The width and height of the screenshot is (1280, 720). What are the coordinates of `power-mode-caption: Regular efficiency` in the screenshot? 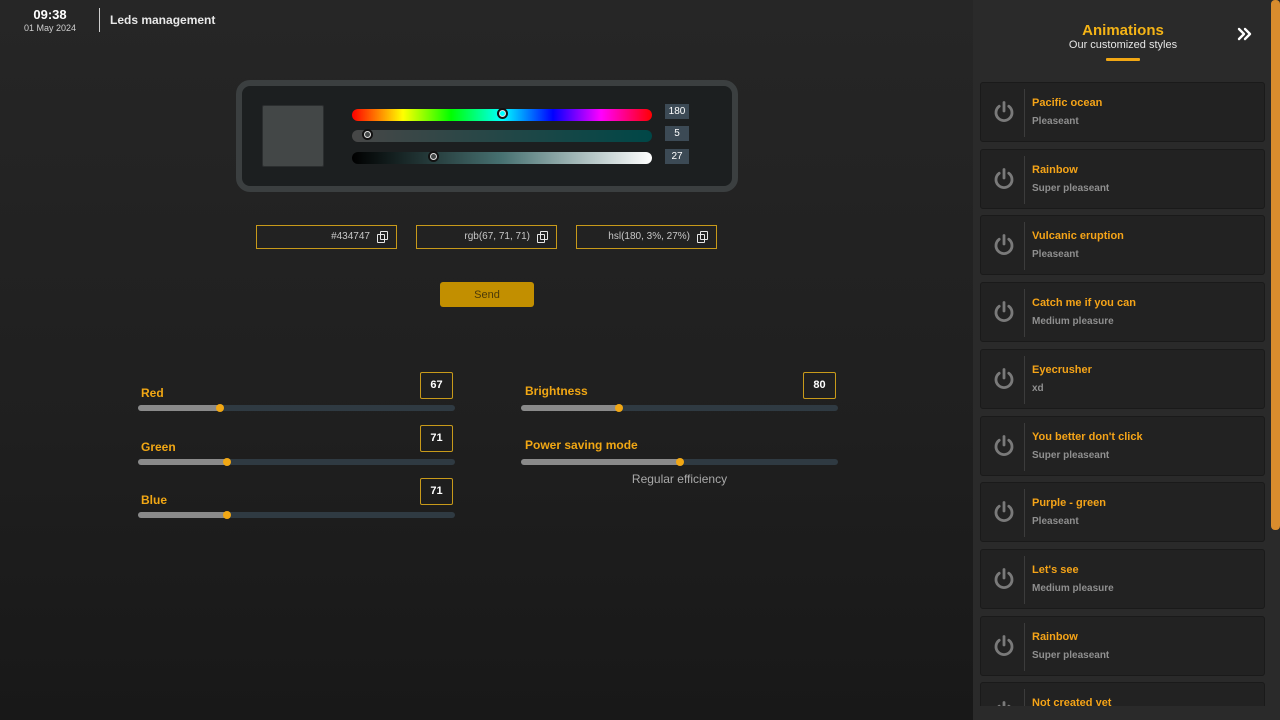 It's located at (679, 479).